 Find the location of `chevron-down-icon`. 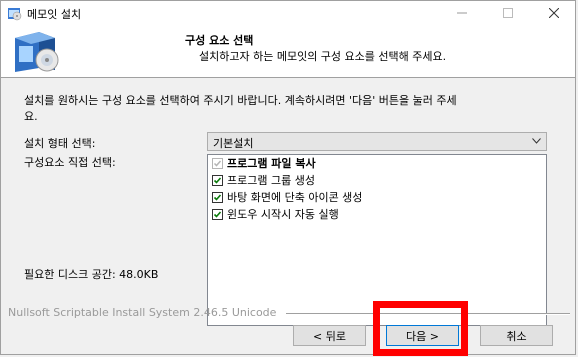

chevron-down-icon is located at coordinates (536, 141).